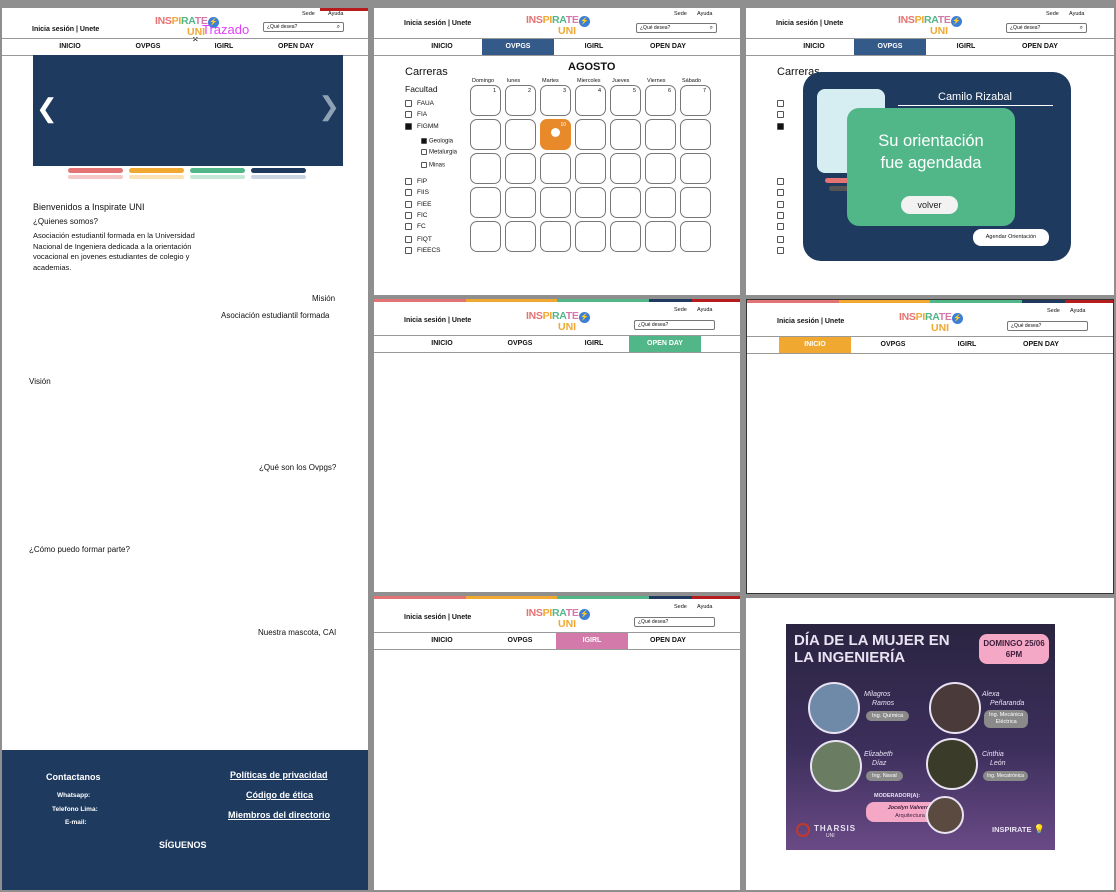 This screenshot has height=892, width=1116. What do you see at coordinates (555, 134) in the screenshot?
I see `calendar-day-cell-event: 10` at bounding box center [555, 134].